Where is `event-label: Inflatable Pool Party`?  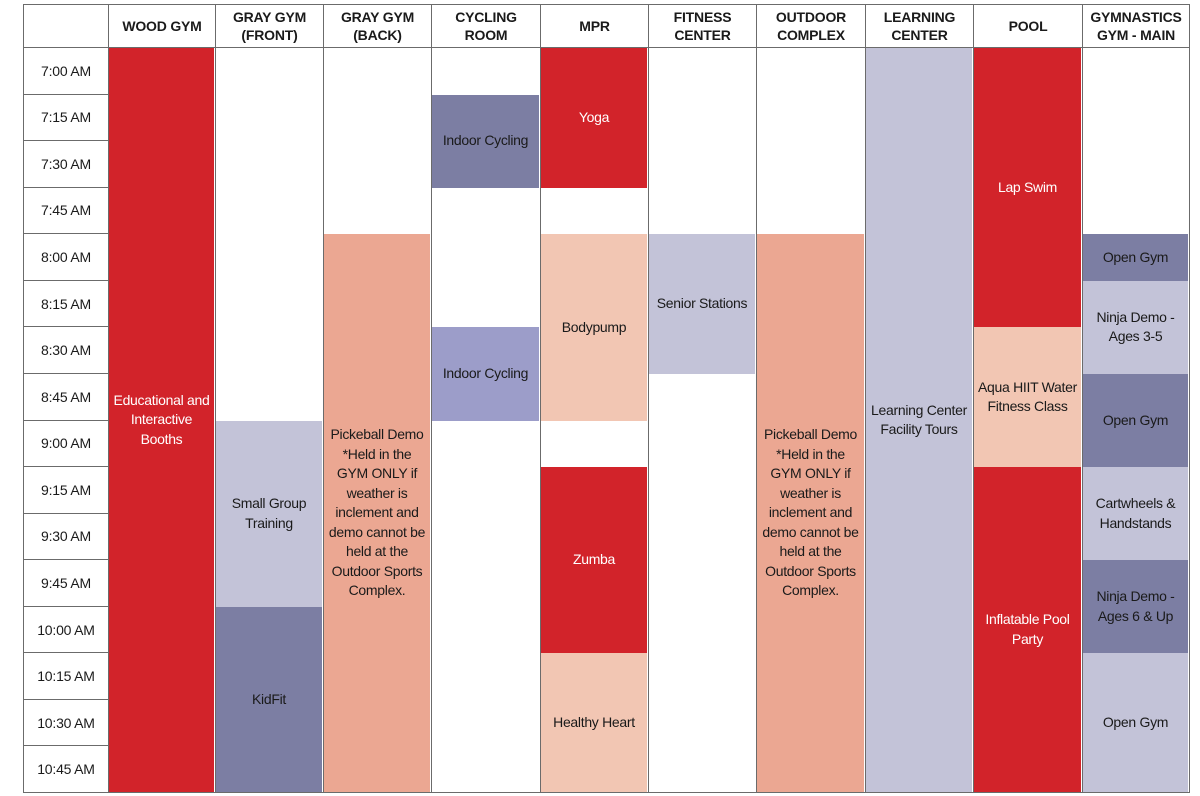
event-label: Inflatable Pool Party is located at coordinates (1027, 629).